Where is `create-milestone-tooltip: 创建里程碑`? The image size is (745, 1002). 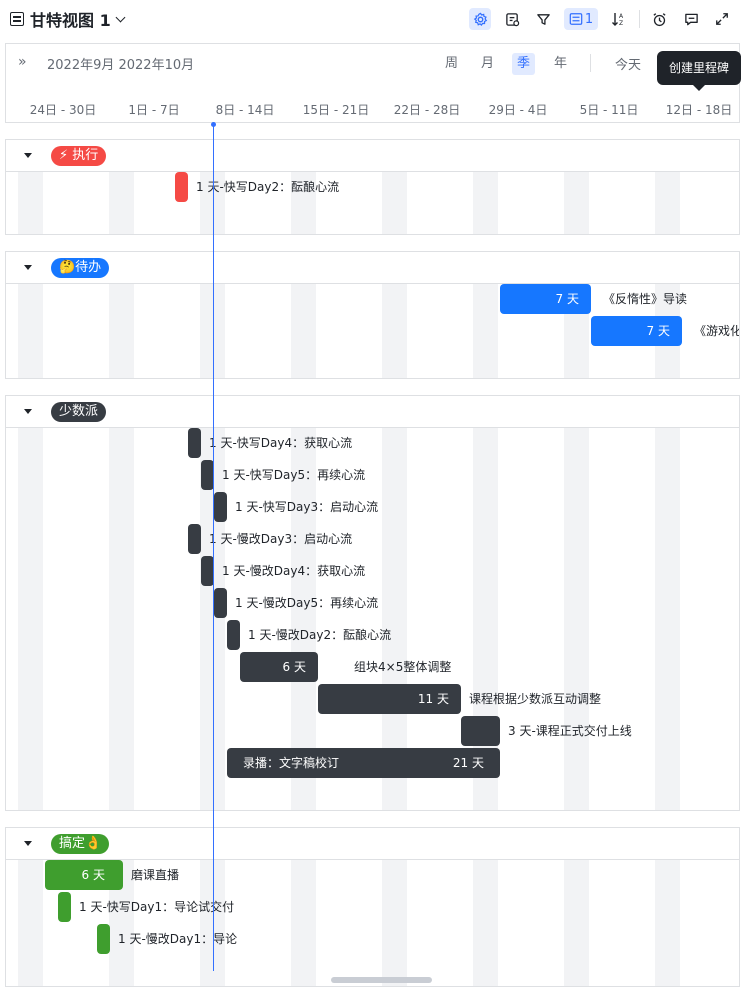
create-milestone-tooltip: 创建里程碑 is located at coordinates (699, 71).